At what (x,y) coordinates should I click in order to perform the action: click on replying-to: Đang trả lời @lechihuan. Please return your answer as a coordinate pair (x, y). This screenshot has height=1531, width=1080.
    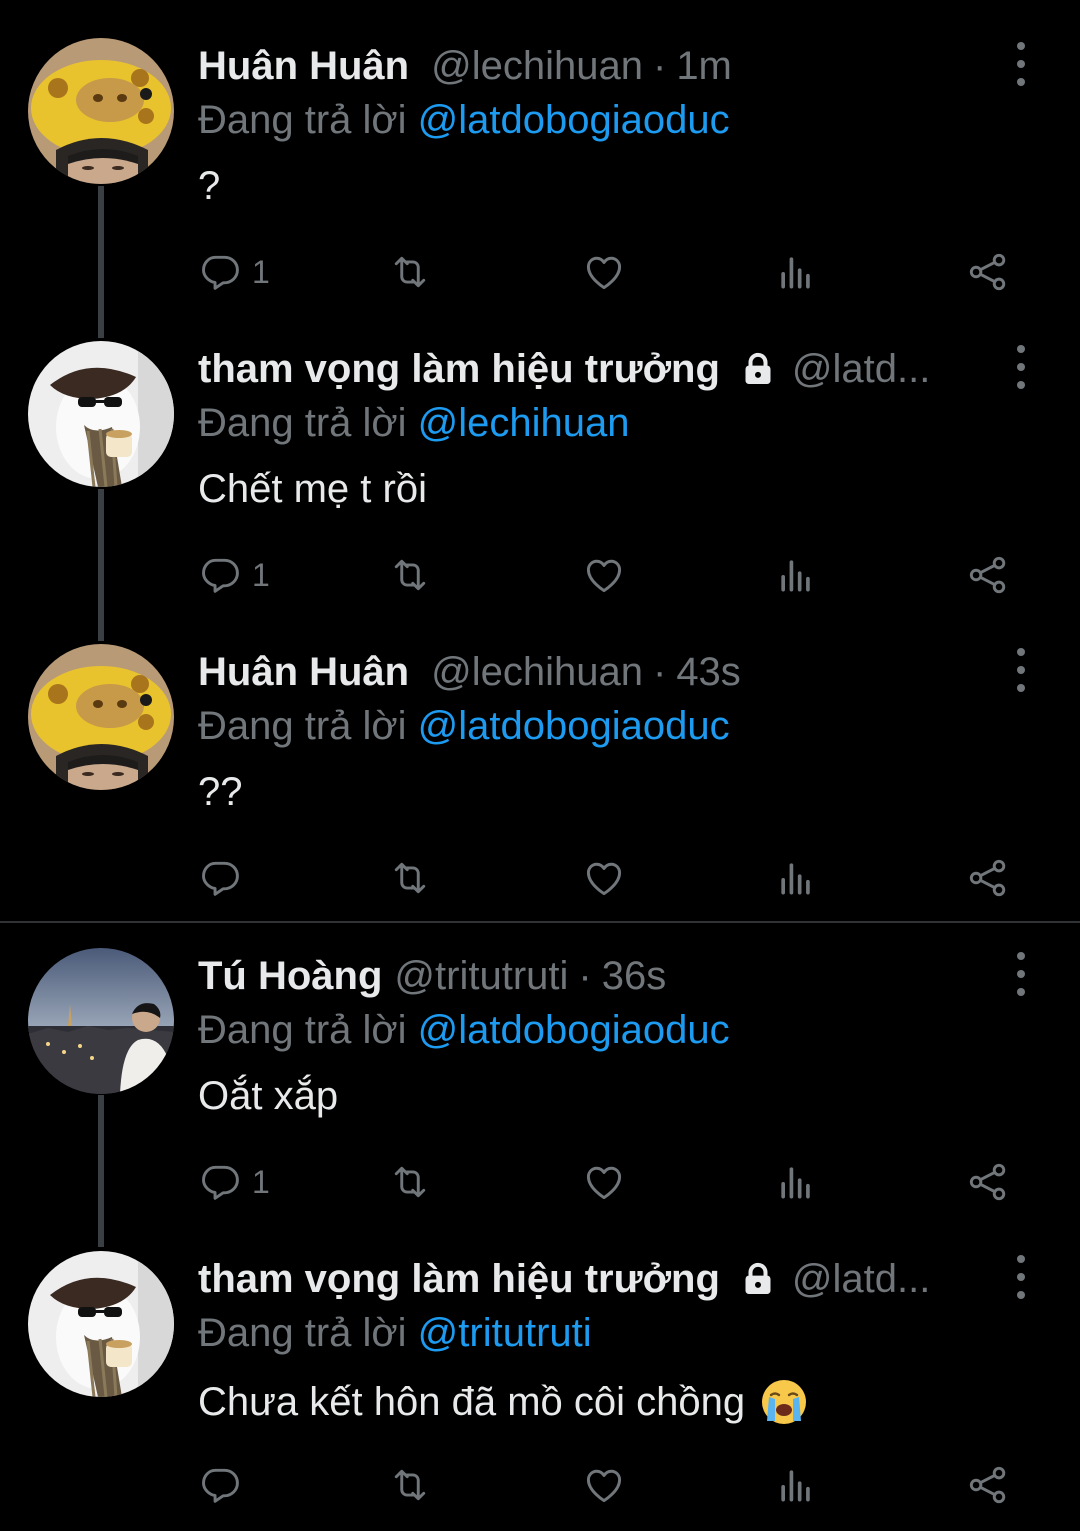
    Looking at the image, I should click on (414, 423).